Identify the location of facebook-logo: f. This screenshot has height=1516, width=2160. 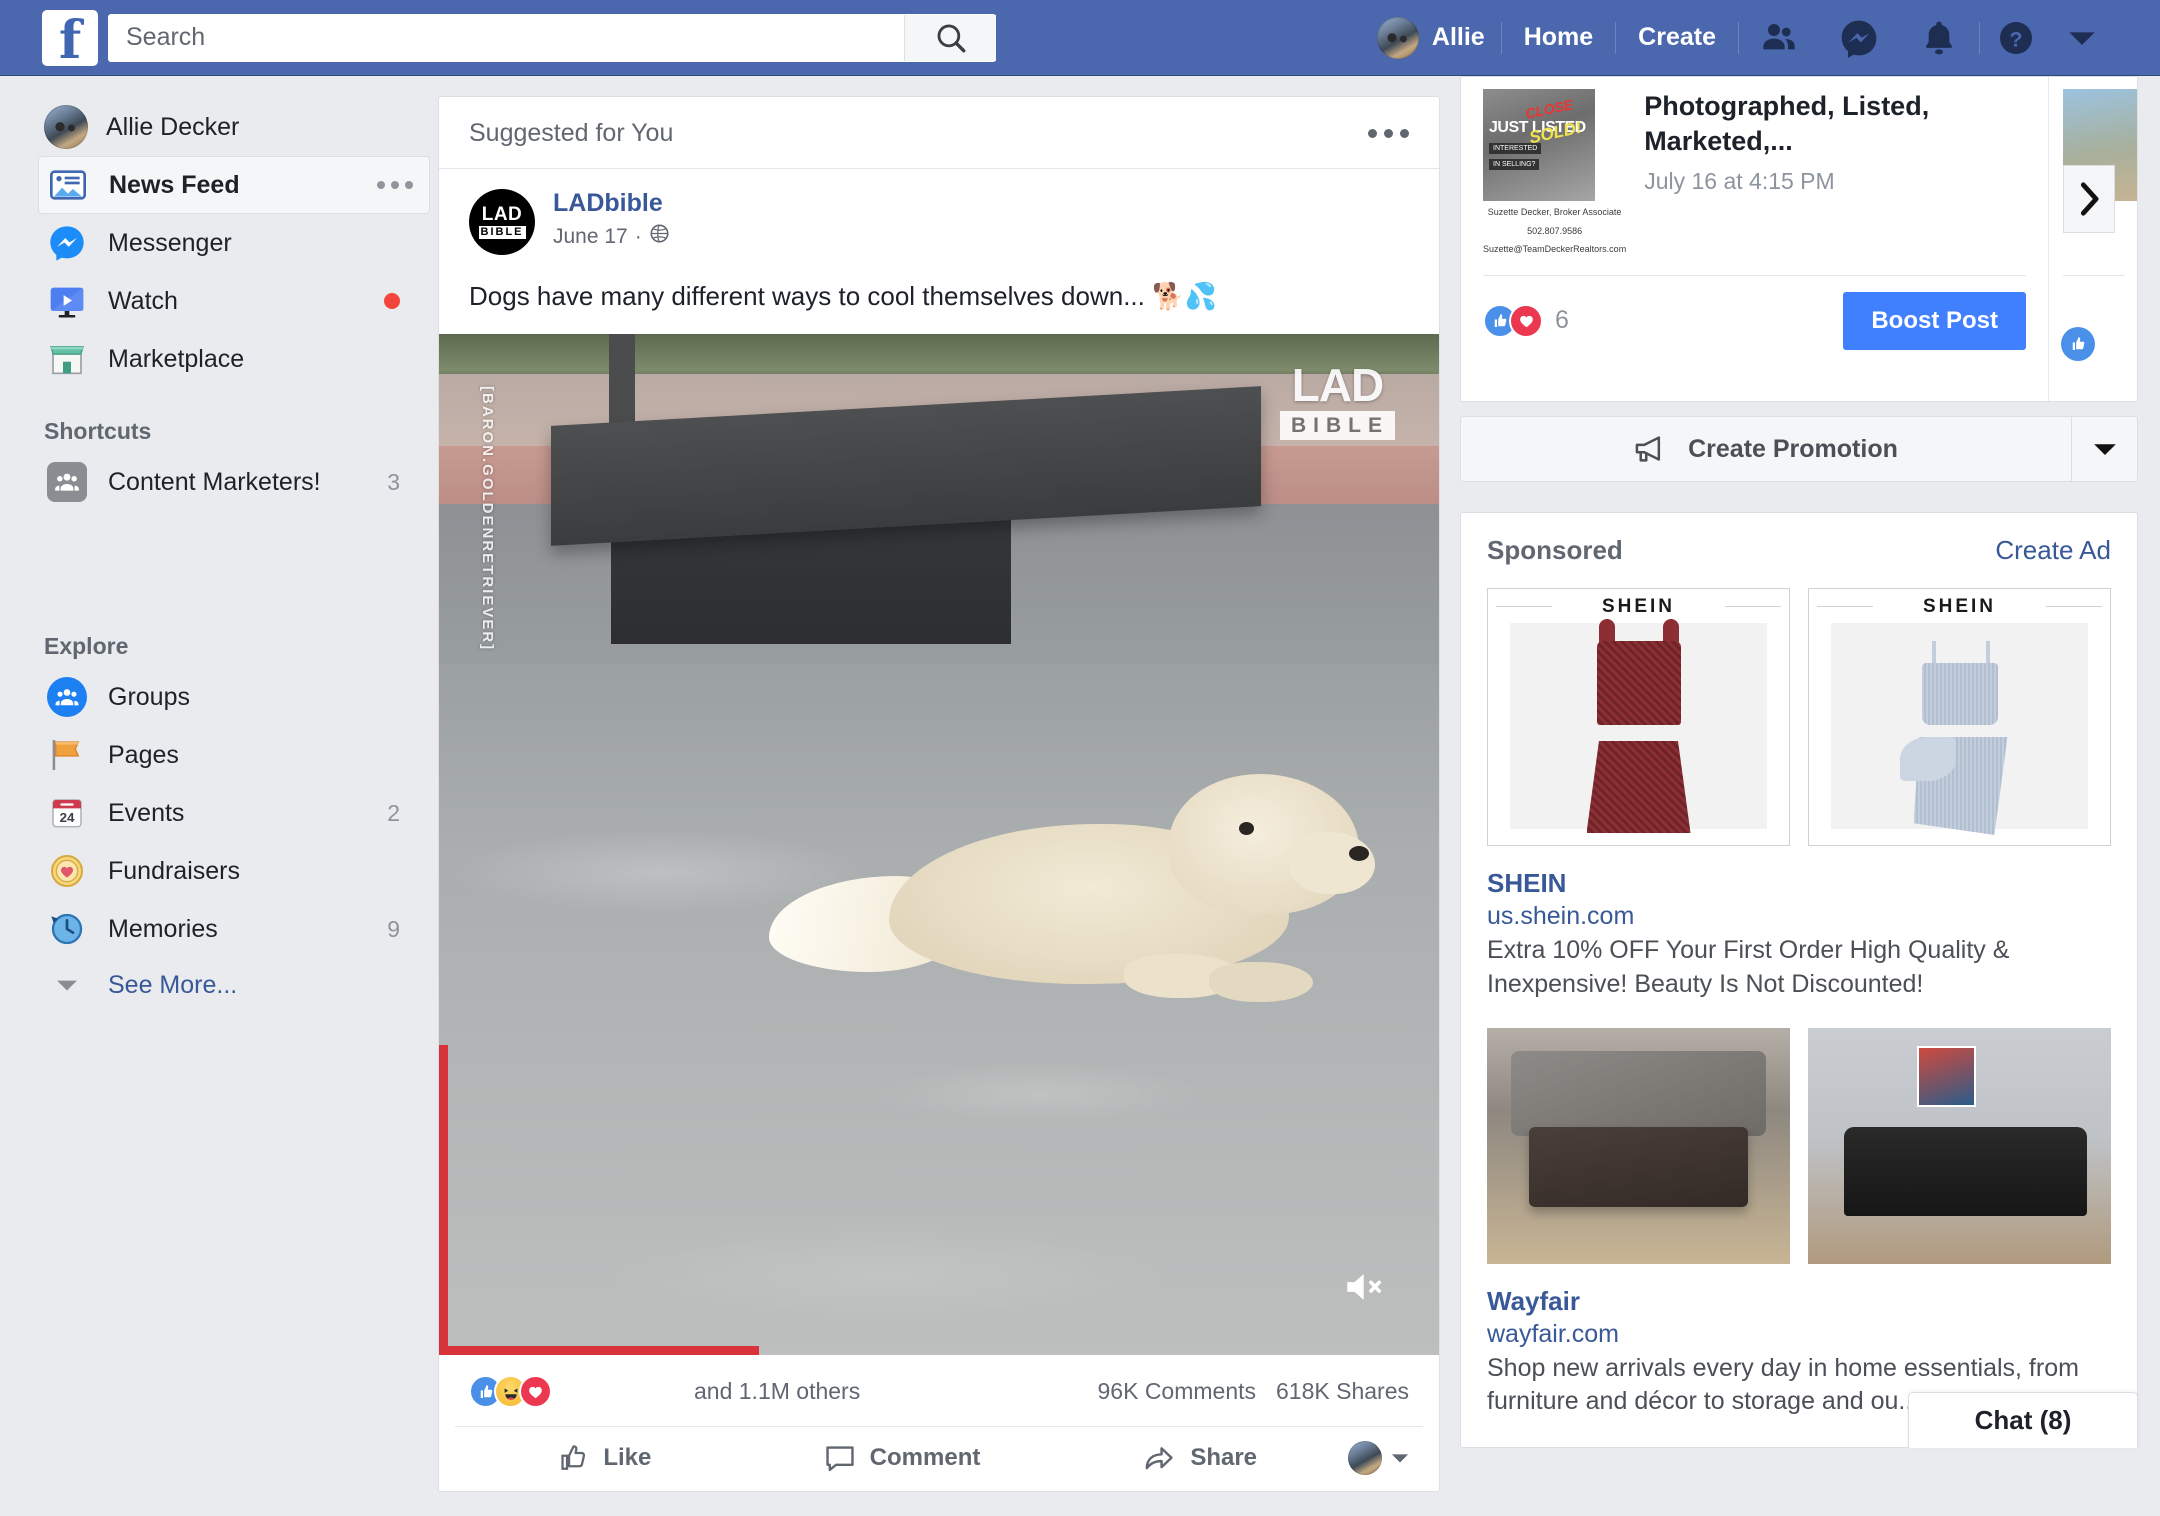
(70, 37).